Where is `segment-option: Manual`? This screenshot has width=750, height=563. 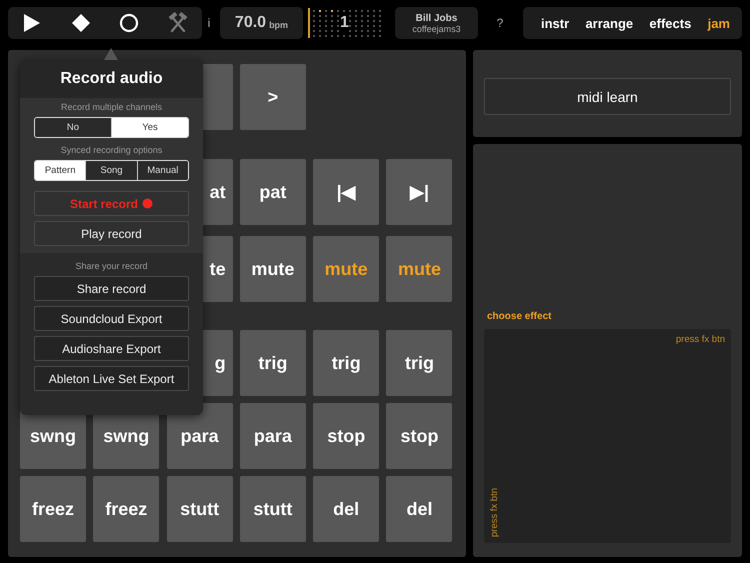
segment-option: Manual is located at coordinates (163, 170).